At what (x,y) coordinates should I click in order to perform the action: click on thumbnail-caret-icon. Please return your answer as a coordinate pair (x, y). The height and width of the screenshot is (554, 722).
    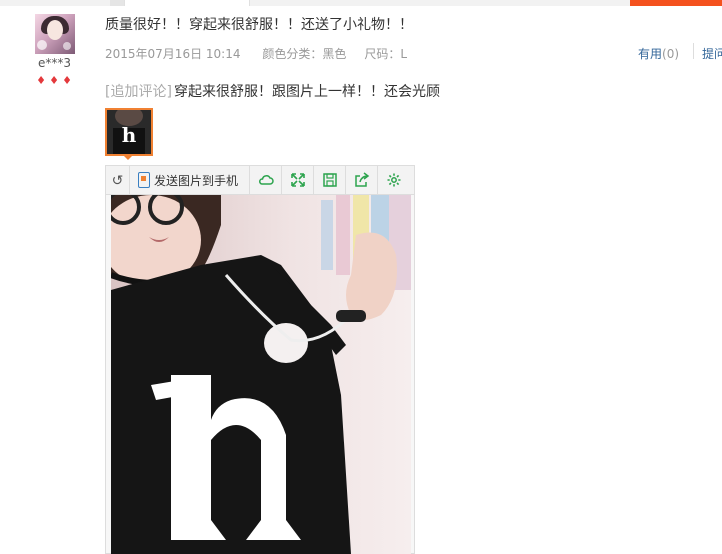
    Looking at the image, I should click on (128, 157).